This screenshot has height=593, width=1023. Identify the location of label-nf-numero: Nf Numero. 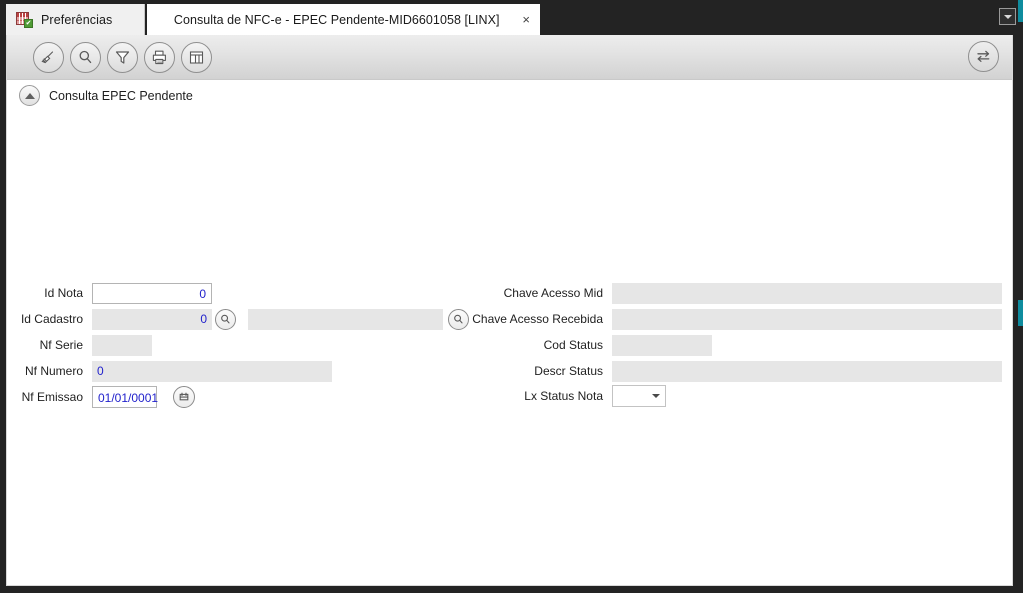
(53, 371).